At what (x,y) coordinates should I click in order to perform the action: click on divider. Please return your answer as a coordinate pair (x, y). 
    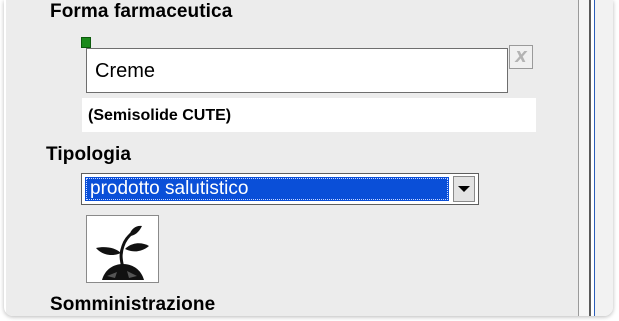
    Looking at the image, I should click on (590, 158).